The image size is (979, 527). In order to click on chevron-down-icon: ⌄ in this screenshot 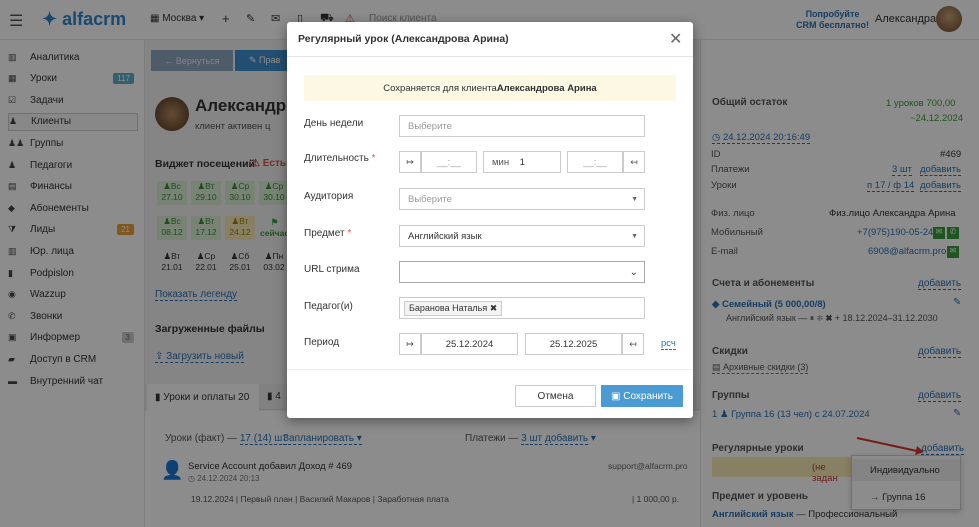, I will do `click(633, 272)`.